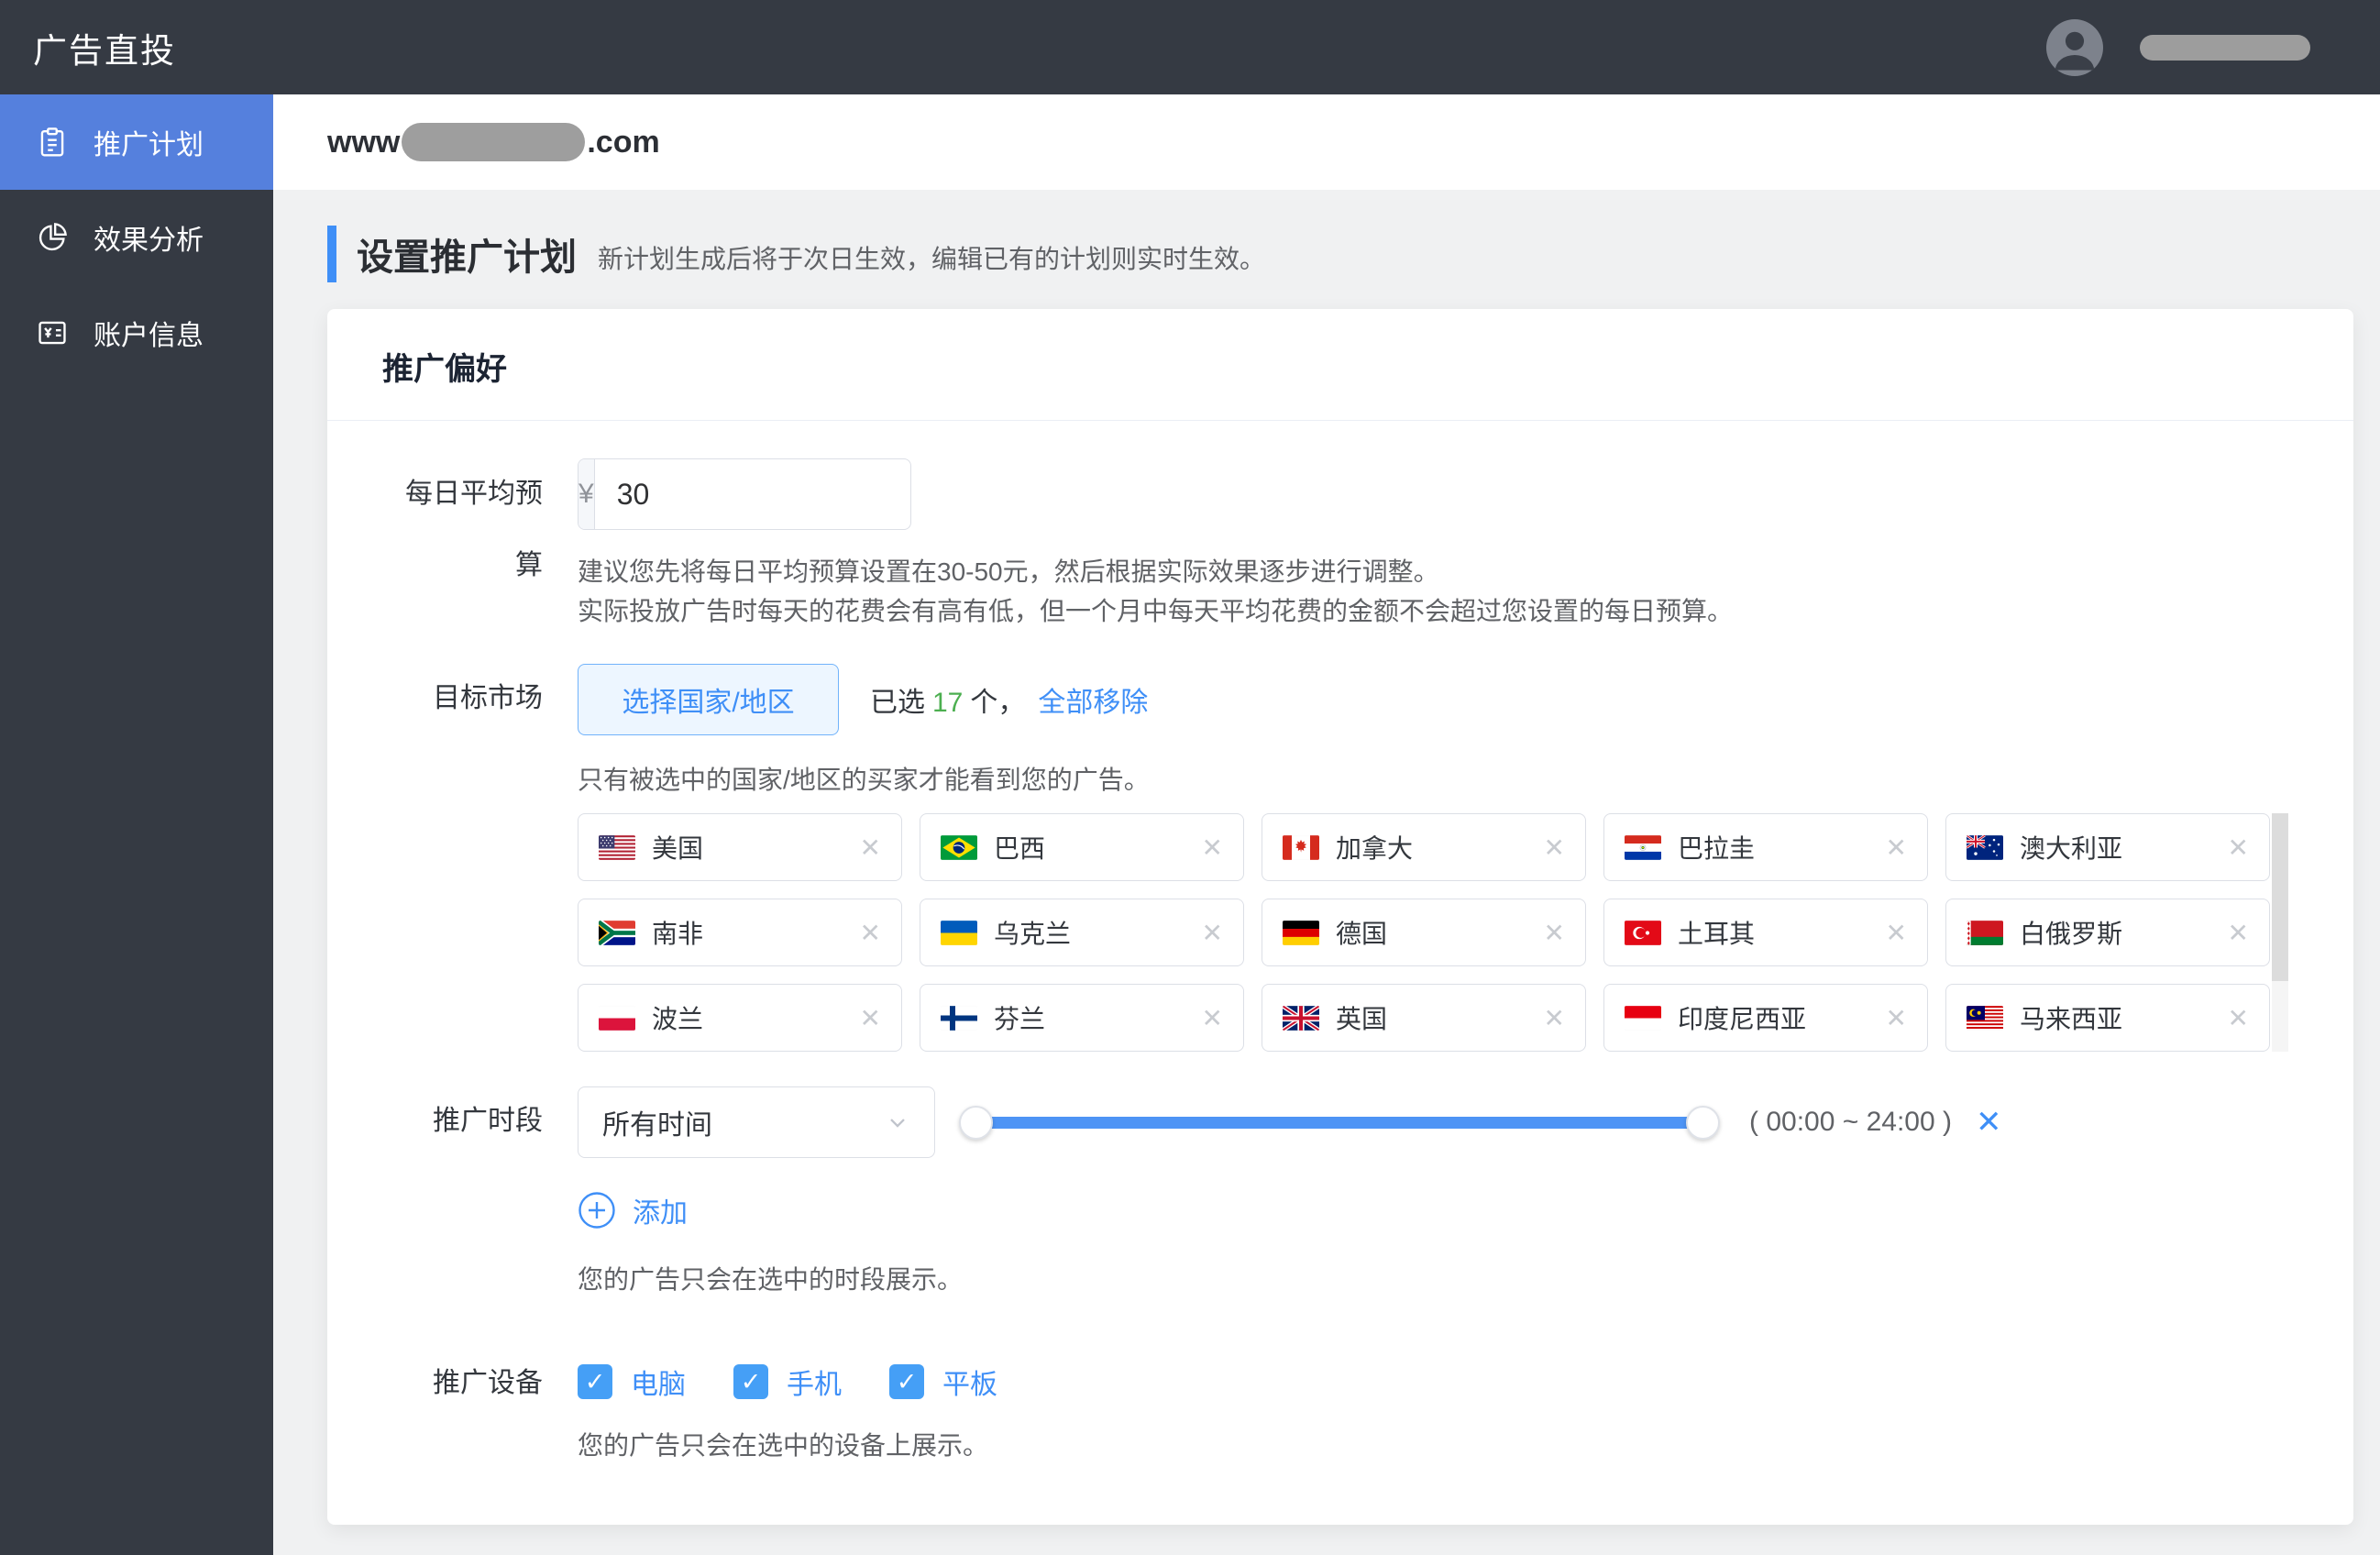  Describe the element at coordinates (1643, 1018) in the screenshot. I see `flag-icon-id` at that location.